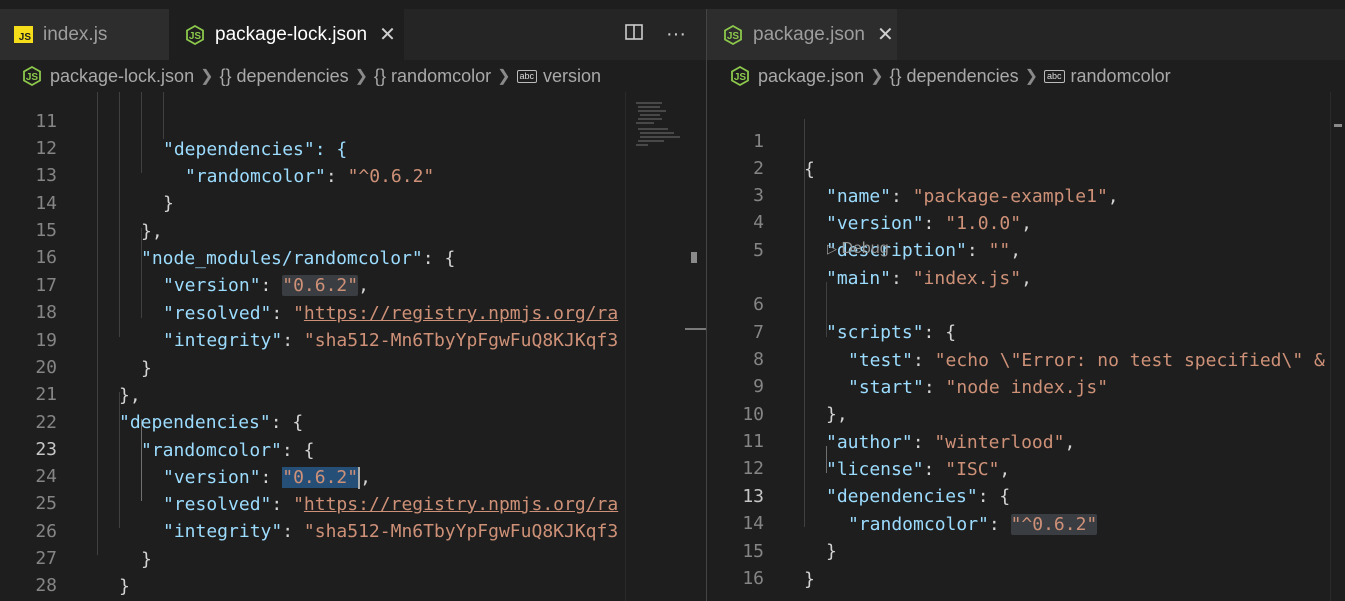 The height and width of the screenshot is (601, 1345). Describe the element at coordinates (353, 366) in the screenshot. I see `code-line: 20 },` at that location.